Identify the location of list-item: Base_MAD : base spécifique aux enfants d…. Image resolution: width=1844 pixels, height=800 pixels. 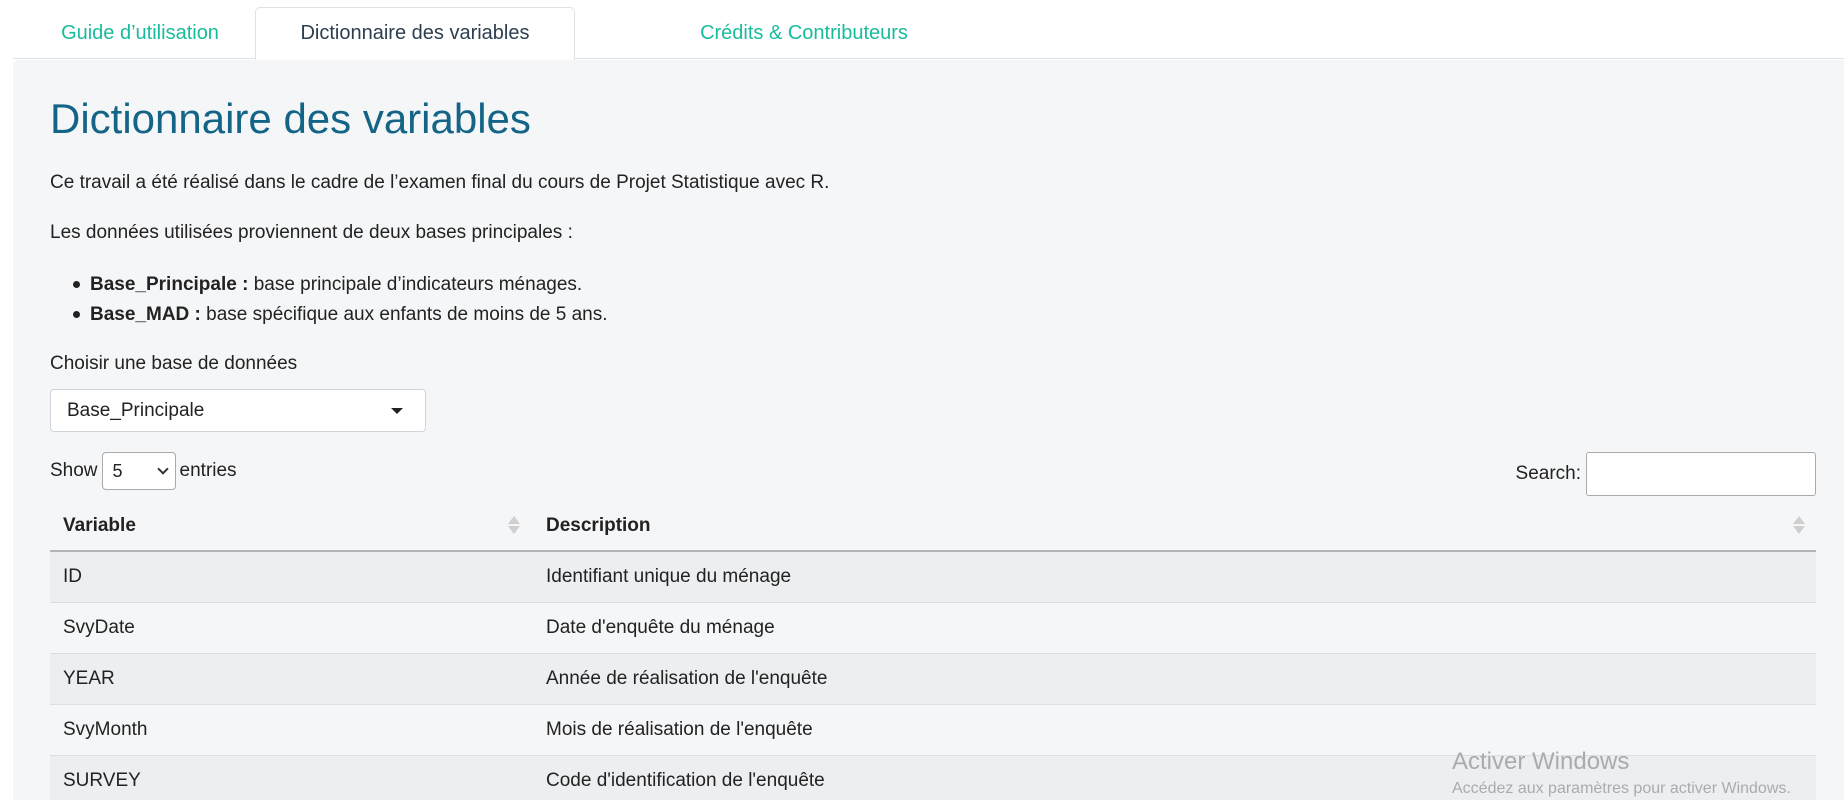
(340, 316).